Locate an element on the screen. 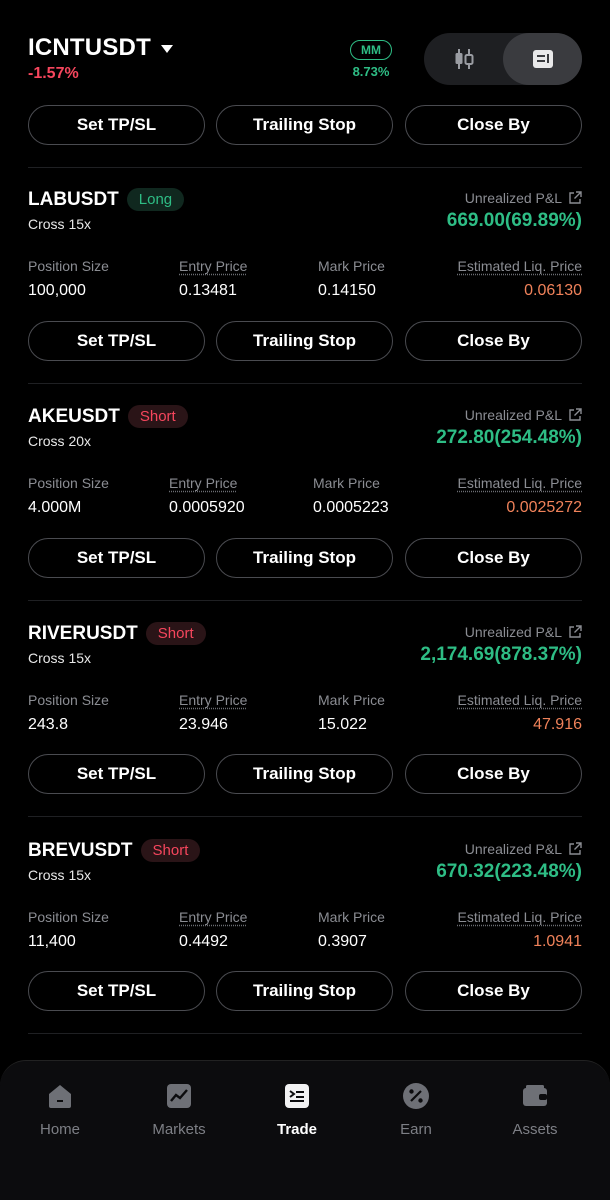 The width and height of the screenshot is (610, 1200). position-size-field: Position Size 4.000M is located at coordinates (68, 496).